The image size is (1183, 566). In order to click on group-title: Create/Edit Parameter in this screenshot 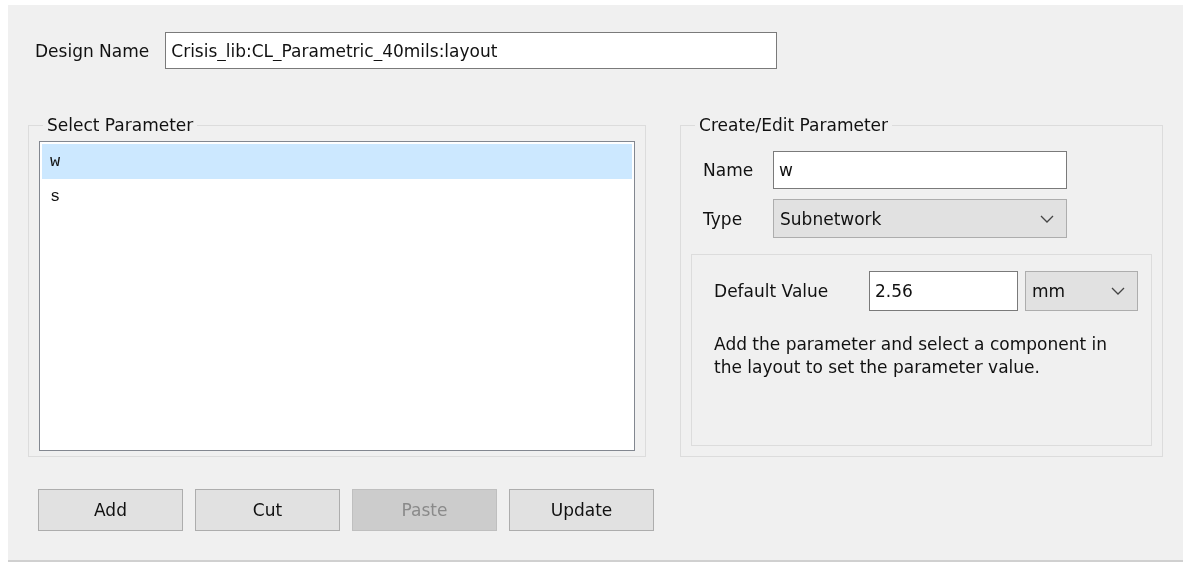, I will do `click(794, 125)`.